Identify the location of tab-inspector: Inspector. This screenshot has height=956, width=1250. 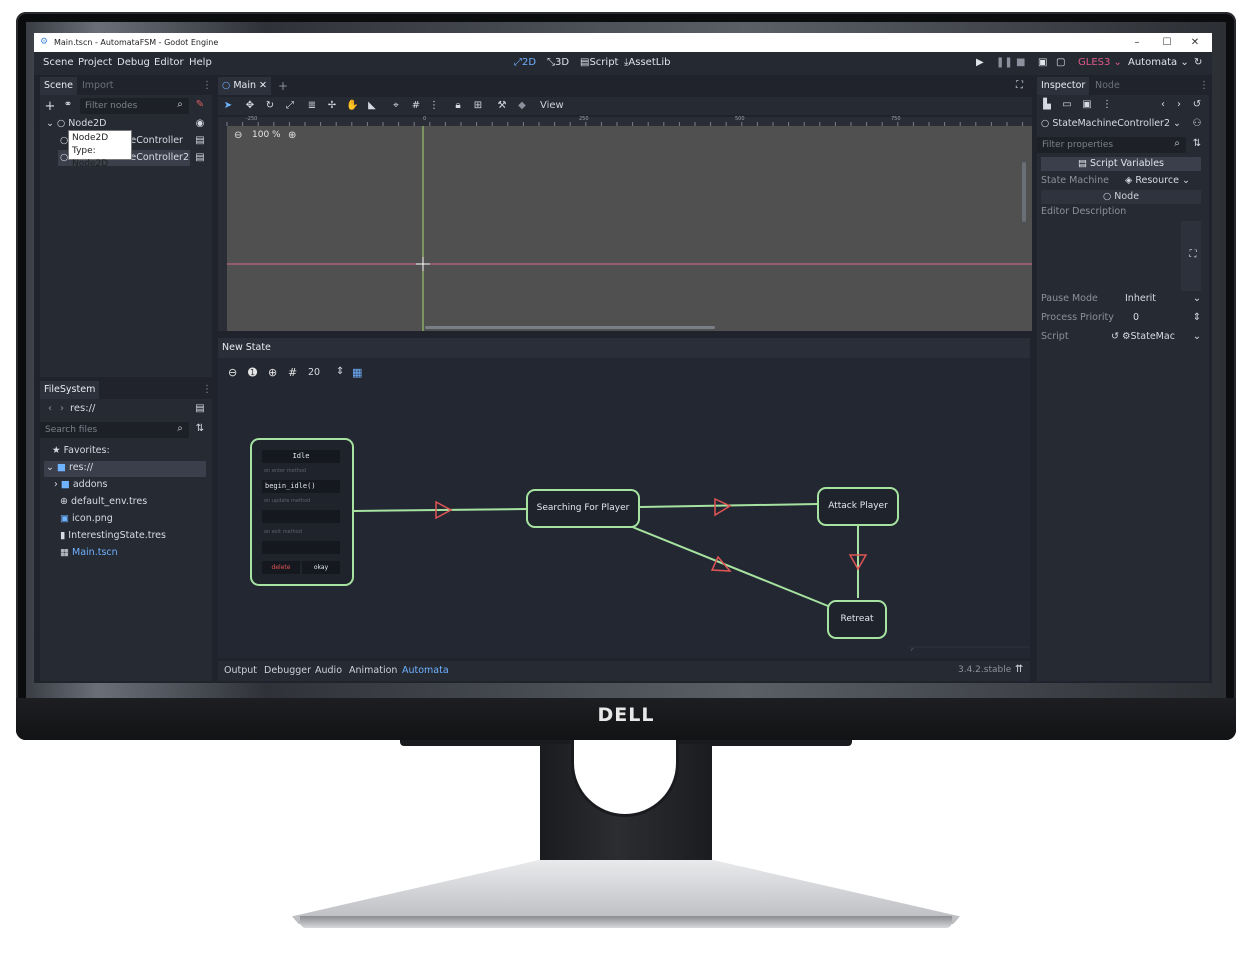
(1063, 86).